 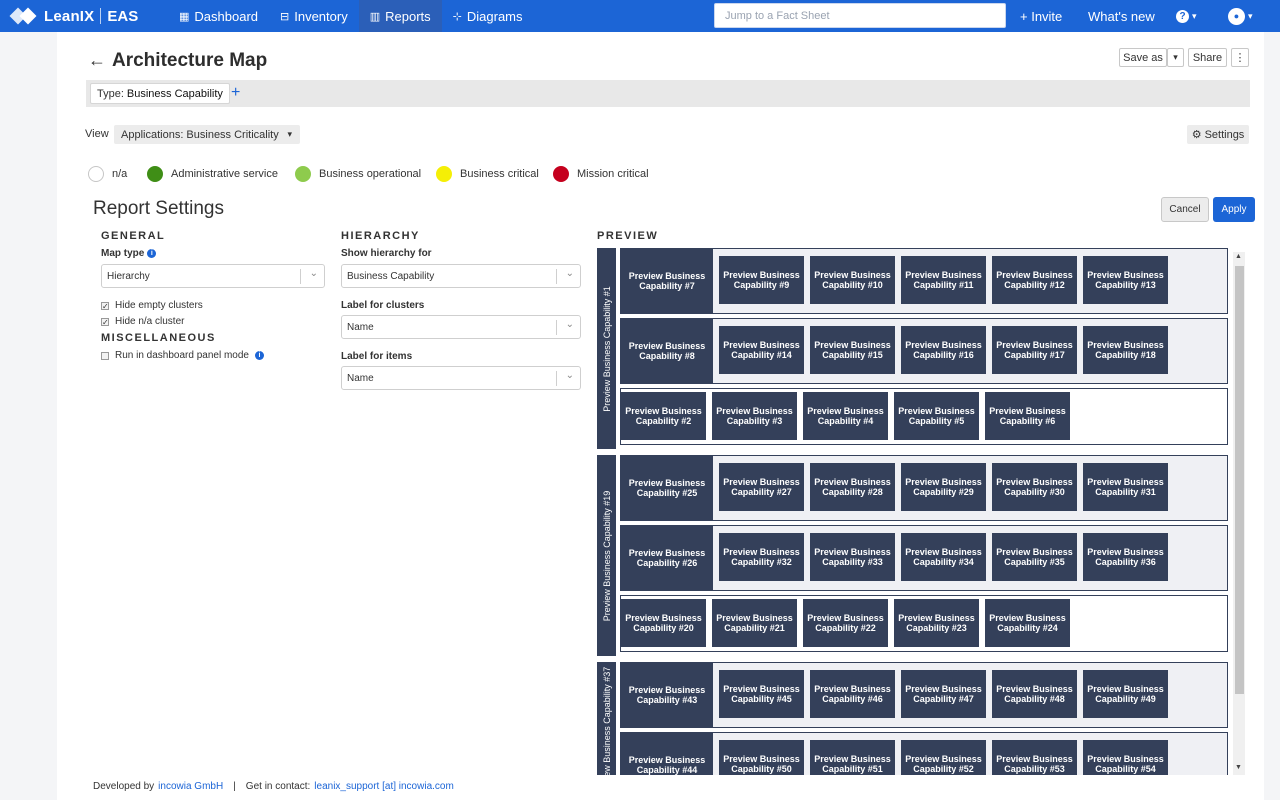 What do you see at coordinates (1125, 280) in the screenshot?
I see `preview-item-cell: Preview Business Capability #13` at bounding box center [1125, 280].